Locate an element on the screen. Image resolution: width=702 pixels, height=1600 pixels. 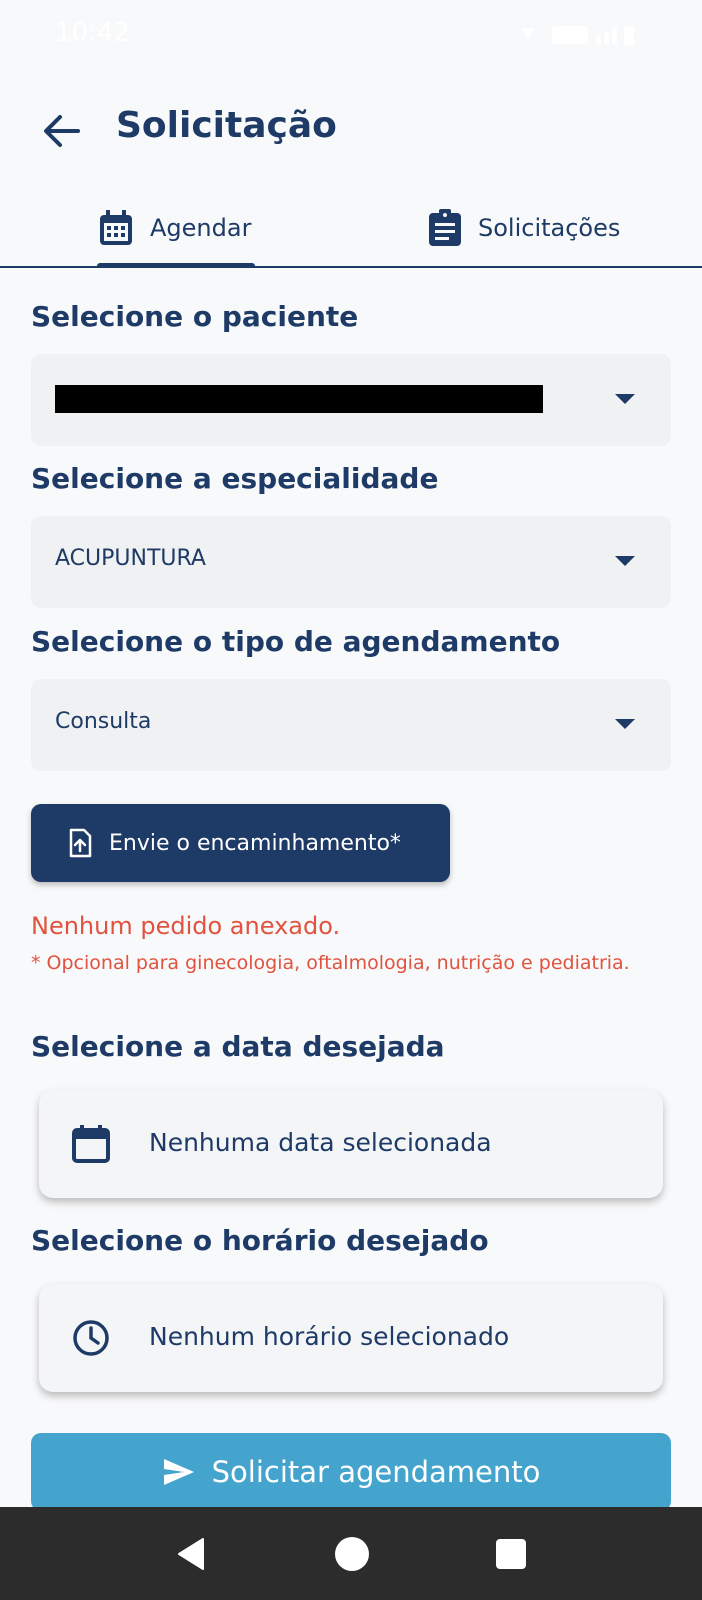
time-picker: Nenhum horário selecionado is located at coordinates (351, 1338).